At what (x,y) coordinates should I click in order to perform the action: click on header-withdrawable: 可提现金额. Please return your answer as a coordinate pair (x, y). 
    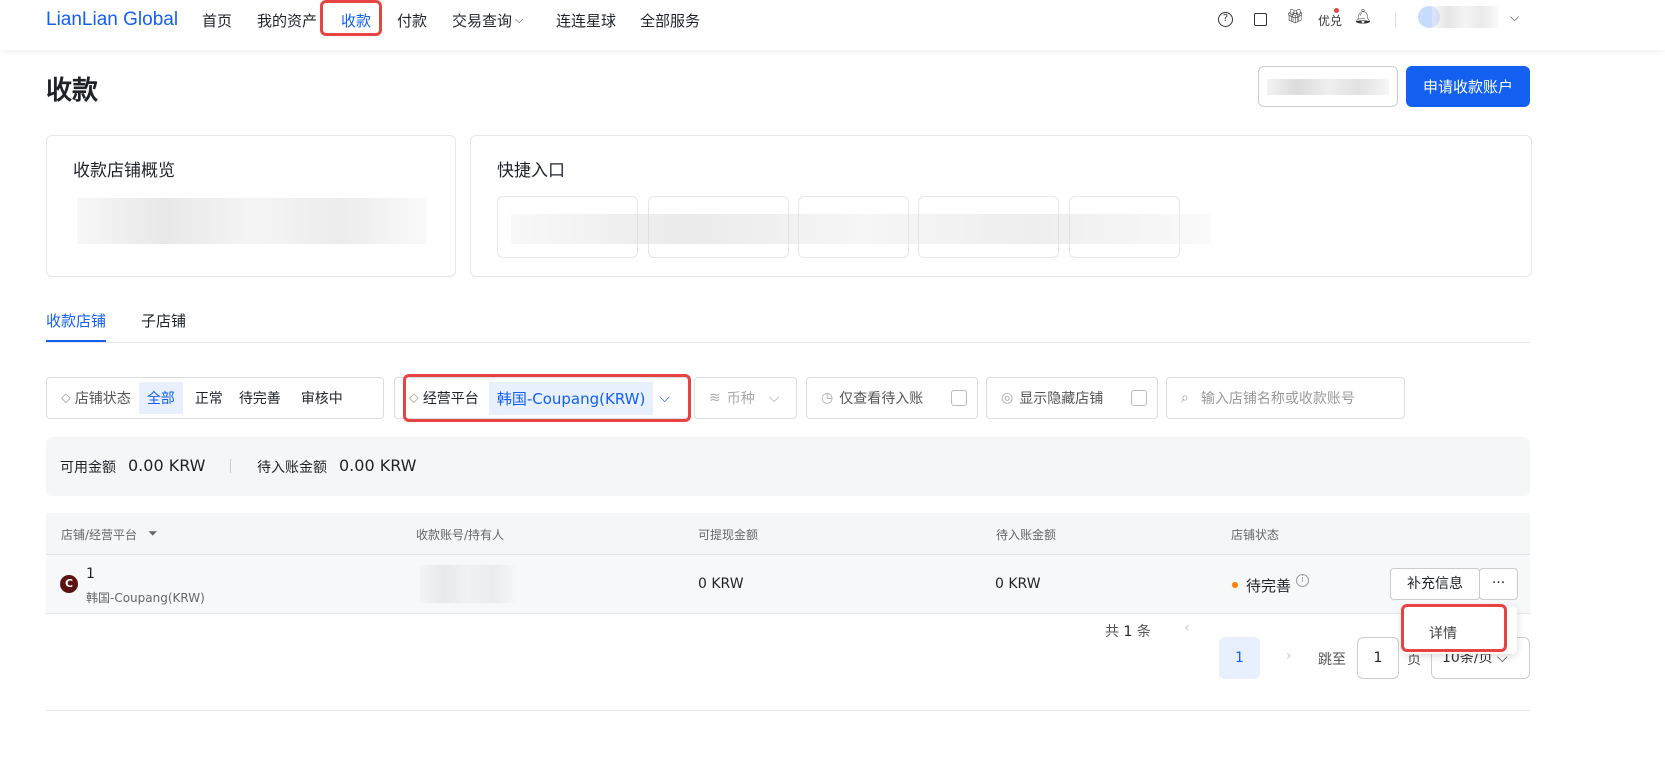
    Looking at the image, I should click on (728, 535).